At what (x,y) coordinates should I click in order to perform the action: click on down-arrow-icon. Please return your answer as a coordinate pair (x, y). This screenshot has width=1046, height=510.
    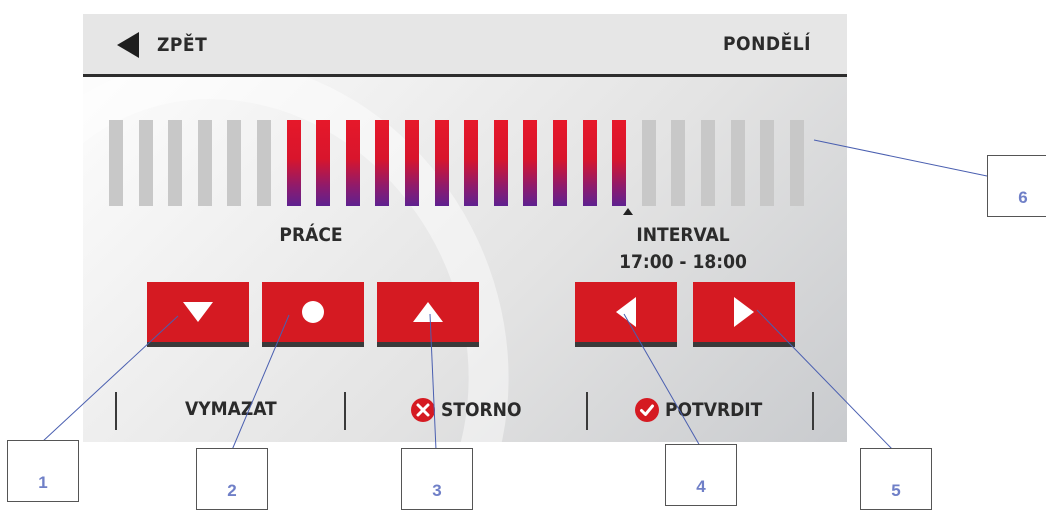
    Looking at the image, I should click on (198, 312).